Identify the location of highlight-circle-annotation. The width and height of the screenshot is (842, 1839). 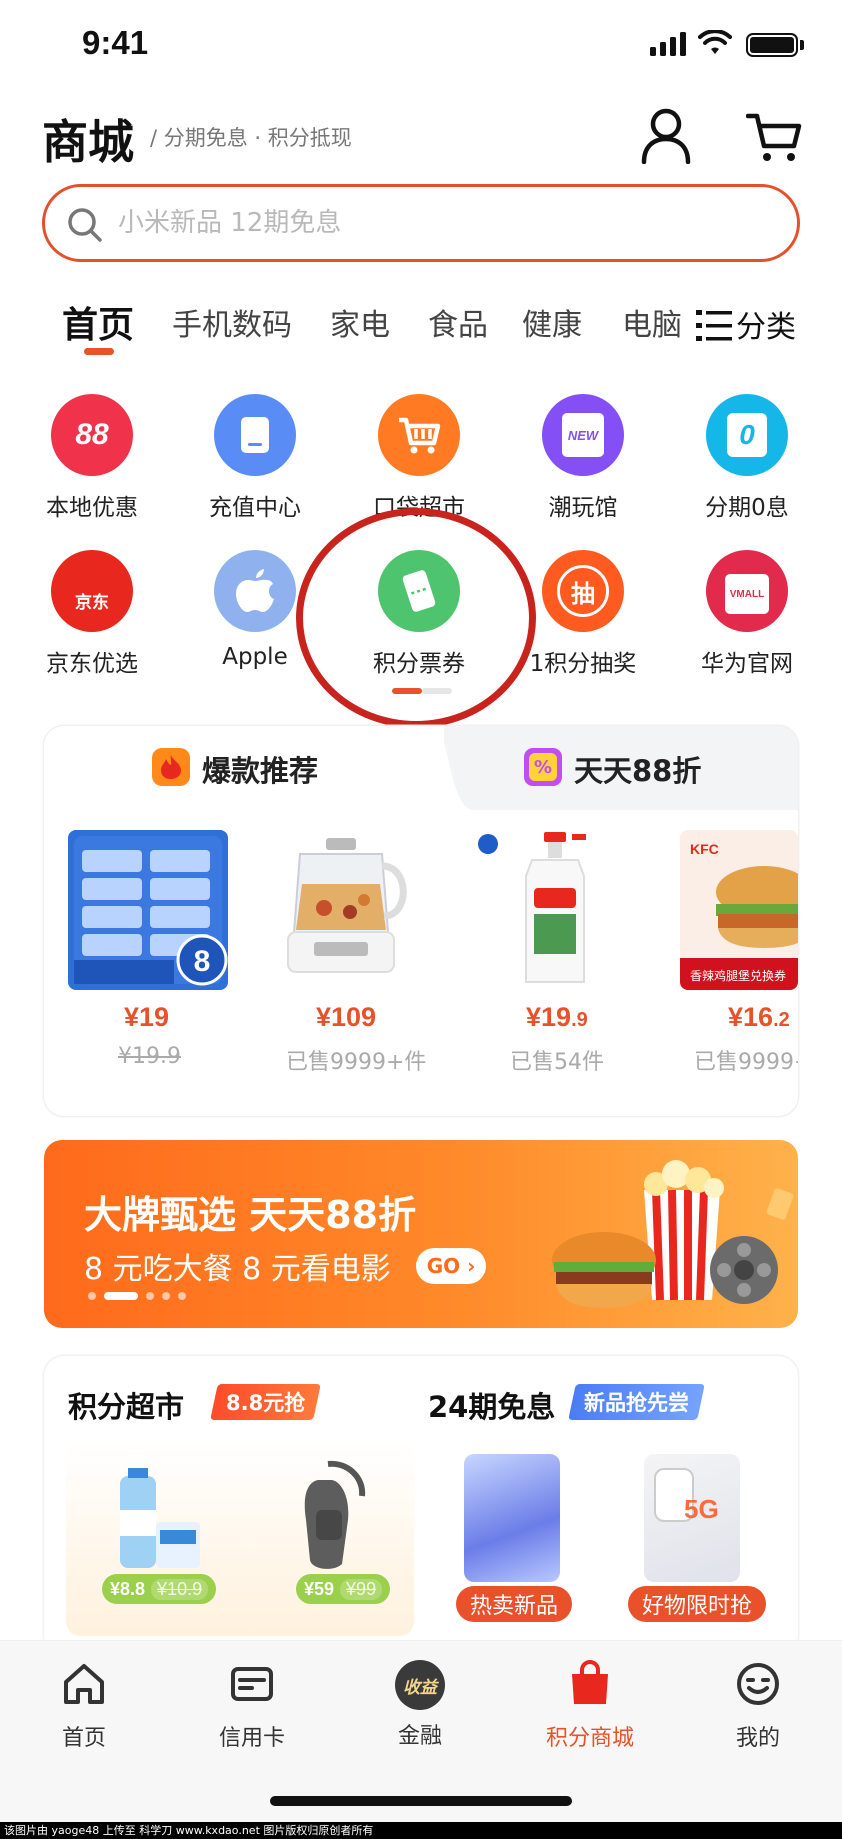
(416, 618).